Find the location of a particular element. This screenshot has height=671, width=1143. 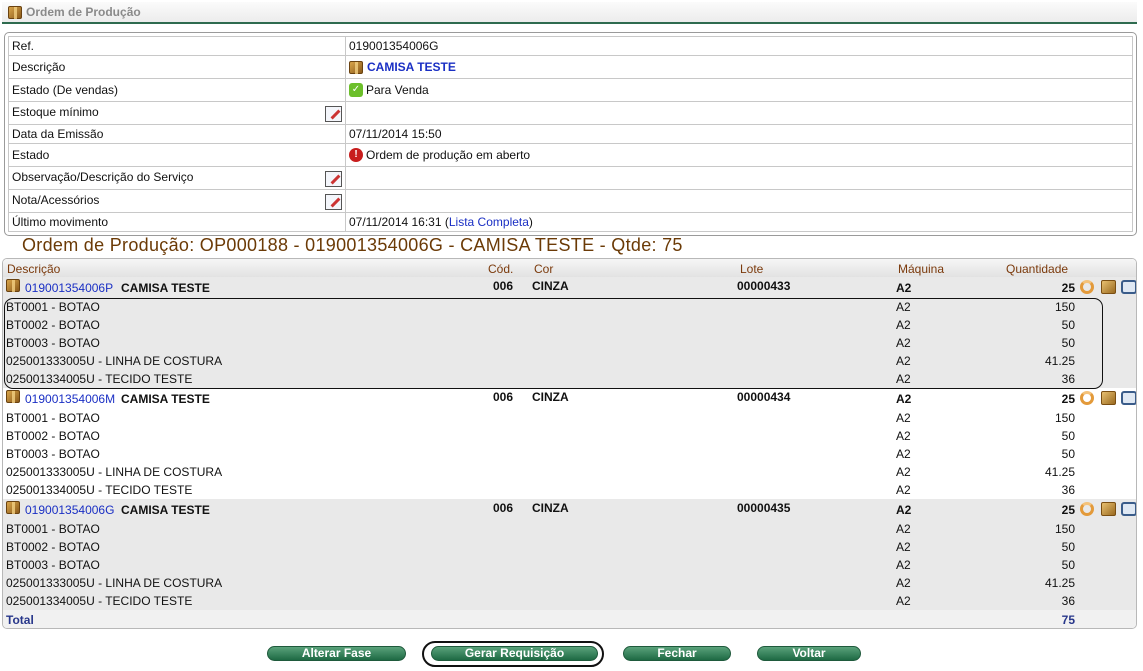

total-value: 75 is located at coordinates (1068, 620).